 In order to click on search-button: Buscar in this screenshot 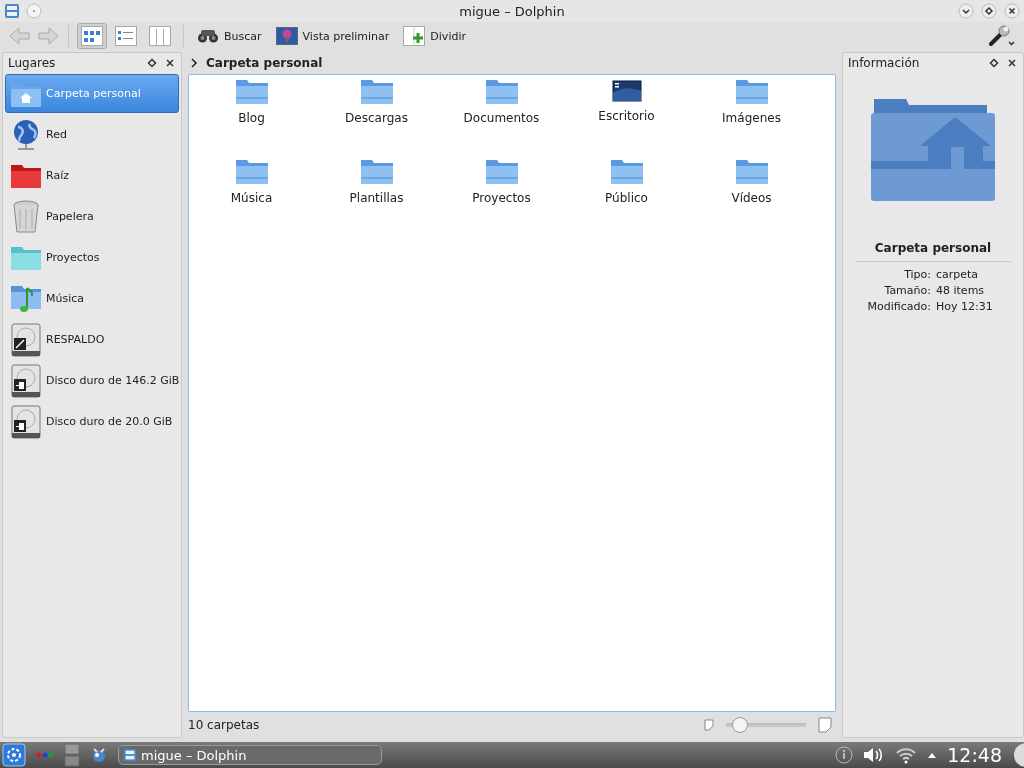, I will do `click(229, 36)`.